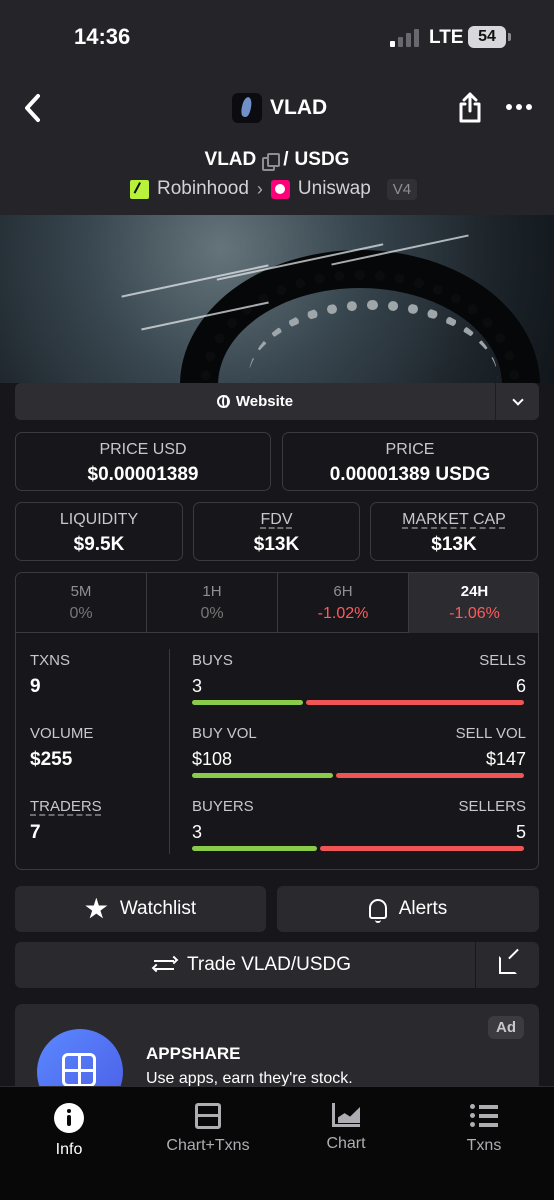  I want to click on tab-chart-label: Chart, so click(346, 1143).